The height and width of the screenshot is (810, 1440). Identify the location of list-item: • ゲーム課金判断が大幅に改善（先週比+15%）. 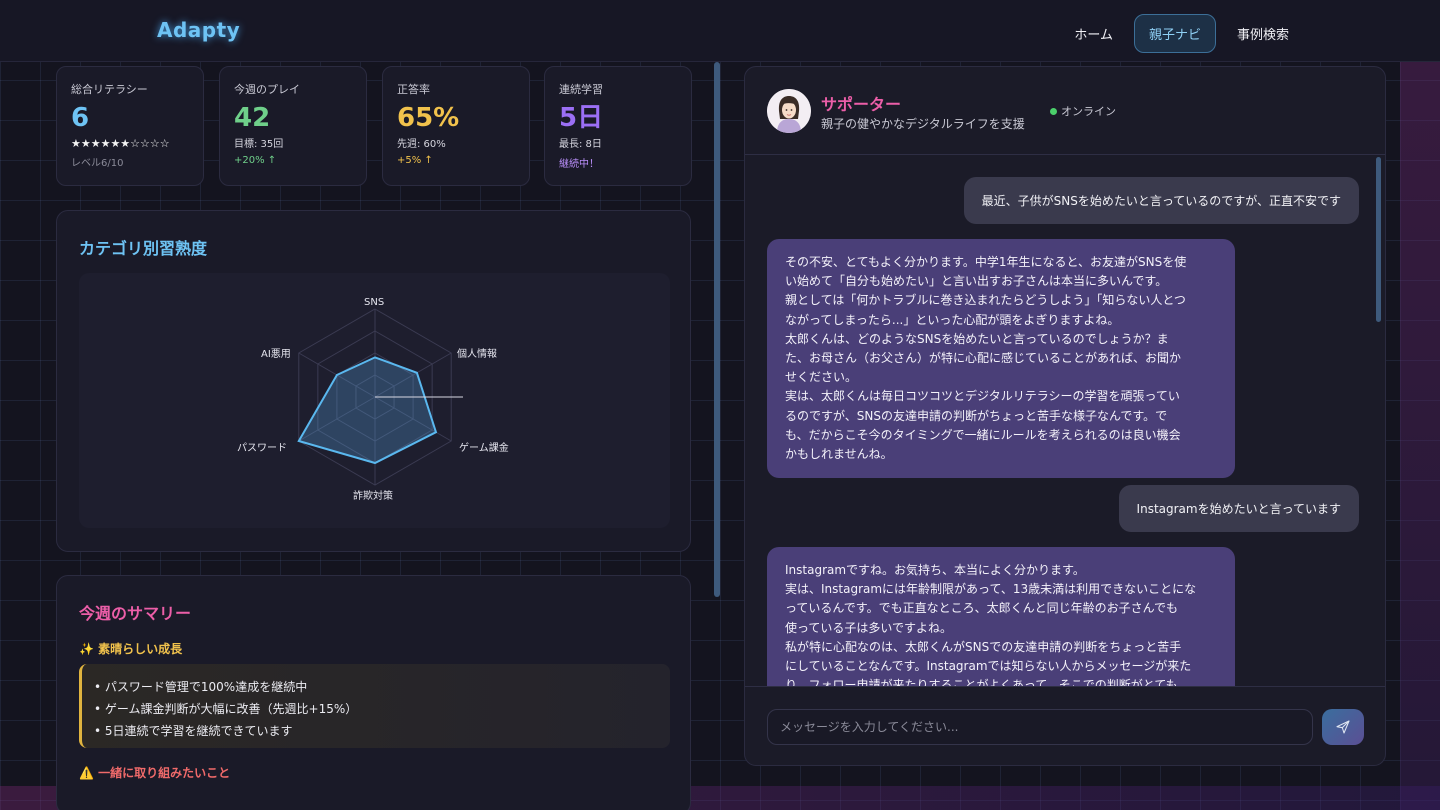
(226, 709).